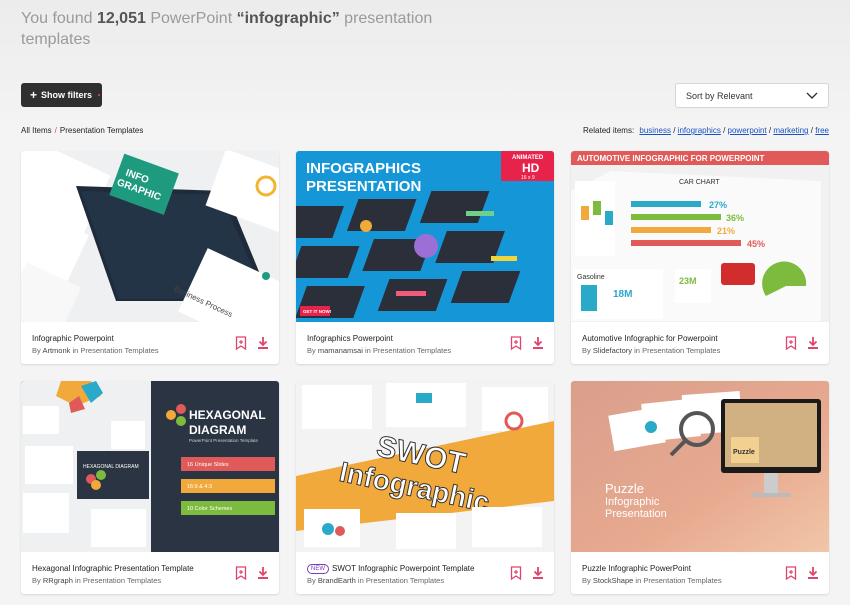 The height and width of the screenshot is (605, 850). What do you see at coordinates (61, 95) in the screenshot?
I see `show-filters-button: + Show filters` at bounding box center [61, 95].